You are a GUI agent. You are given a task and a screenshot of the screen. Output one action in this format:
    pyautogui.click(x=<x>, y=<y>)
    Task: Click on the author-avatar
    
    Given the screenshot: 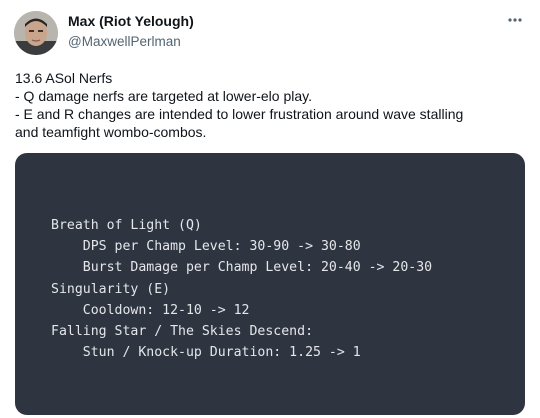 What is the action you would take?
    pyautogui.click(x=36, y=33)
    